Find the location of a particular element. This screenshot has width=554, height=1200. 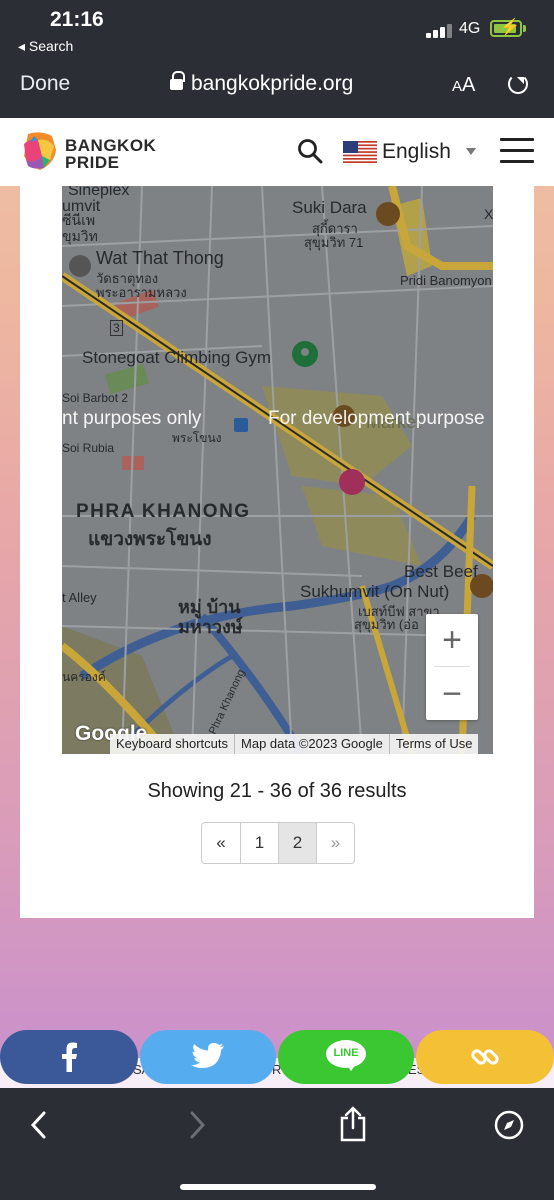

map-label: Soi Rubia is located at coordinates (88, 448).